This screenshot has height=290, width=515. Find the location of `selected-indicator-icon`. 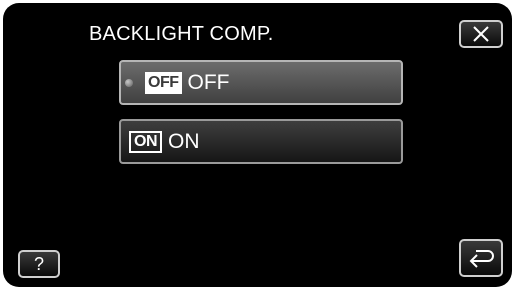

selected-indicator-icon is located at coordinates (129, 83).